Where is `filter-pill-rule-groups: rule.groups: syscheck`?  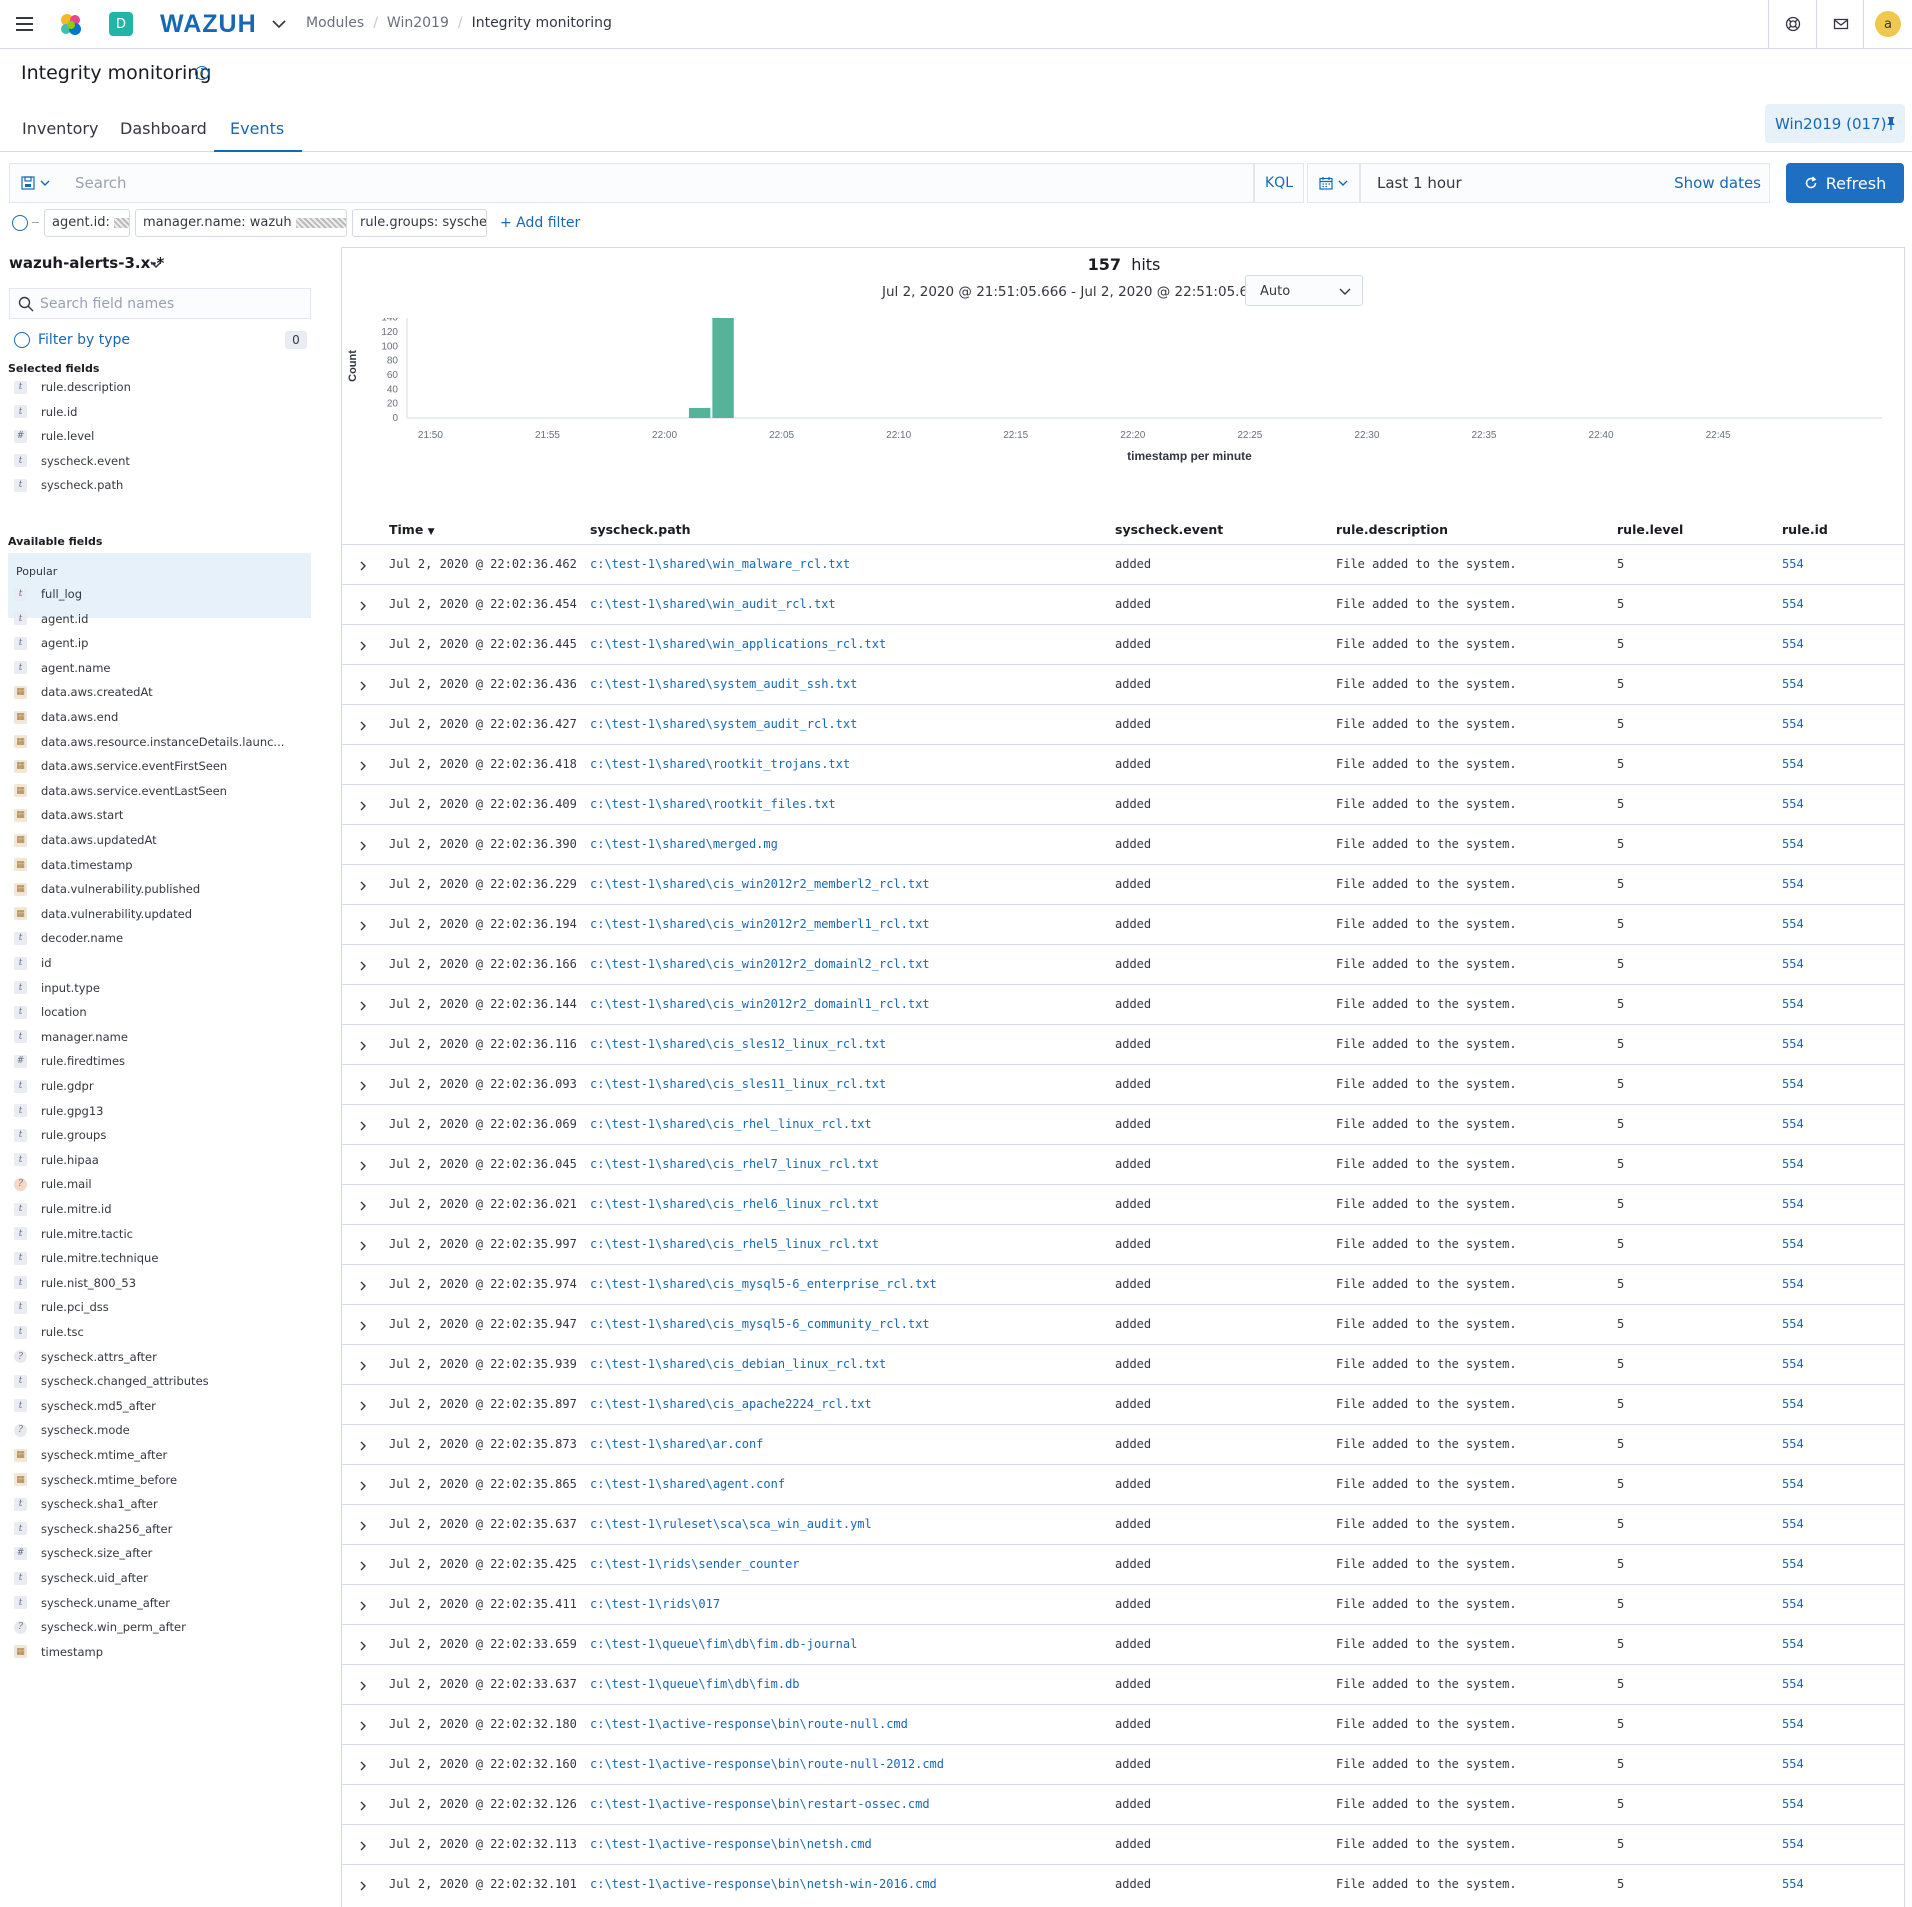 filter-pill-rule-groups: rule.groups: syscheck is located at coordinates (419, 223).